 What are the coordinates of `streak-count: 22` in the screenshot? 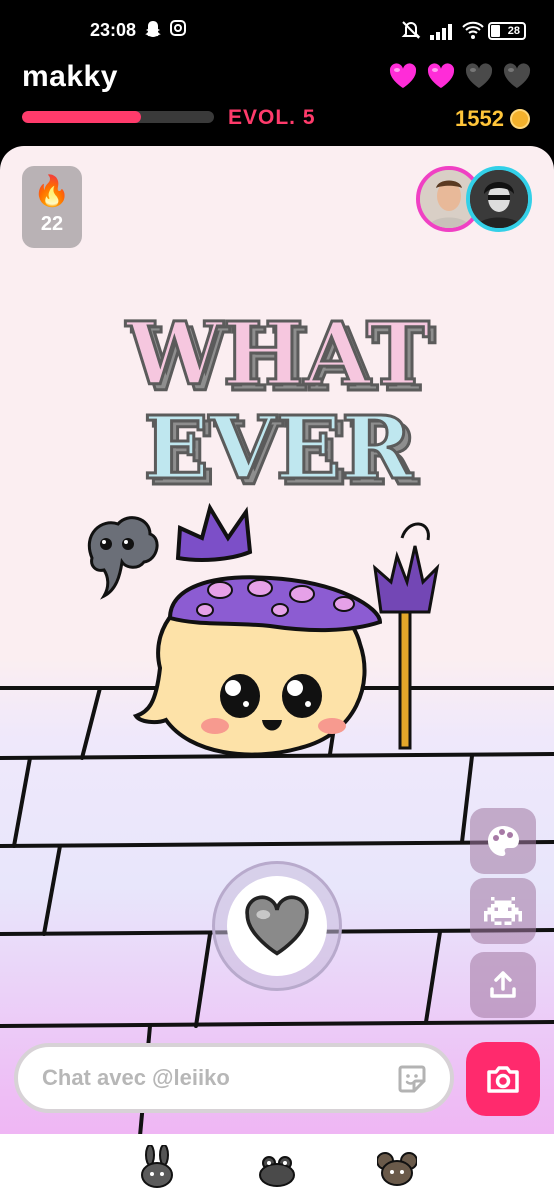 It's located at (52, 224).